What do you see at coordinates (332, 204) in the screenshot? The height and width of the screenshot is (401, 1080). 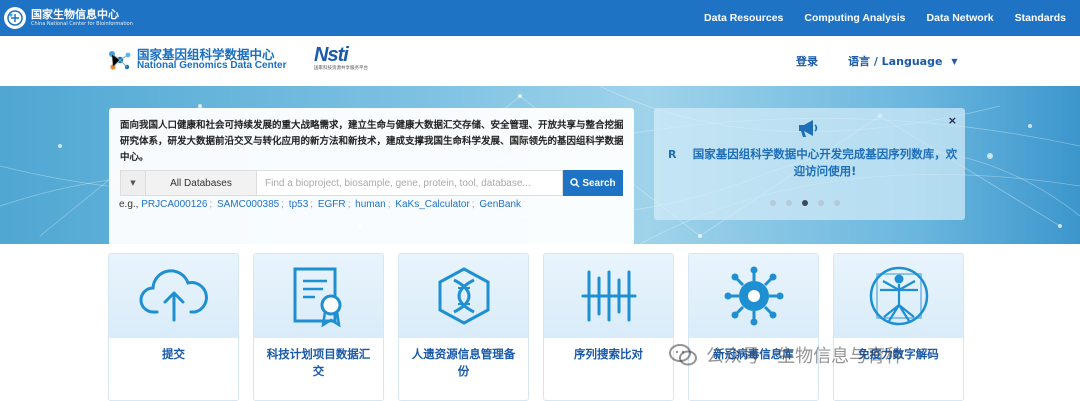 I see `example-link: EGFR` at bounding box center [332, 204].